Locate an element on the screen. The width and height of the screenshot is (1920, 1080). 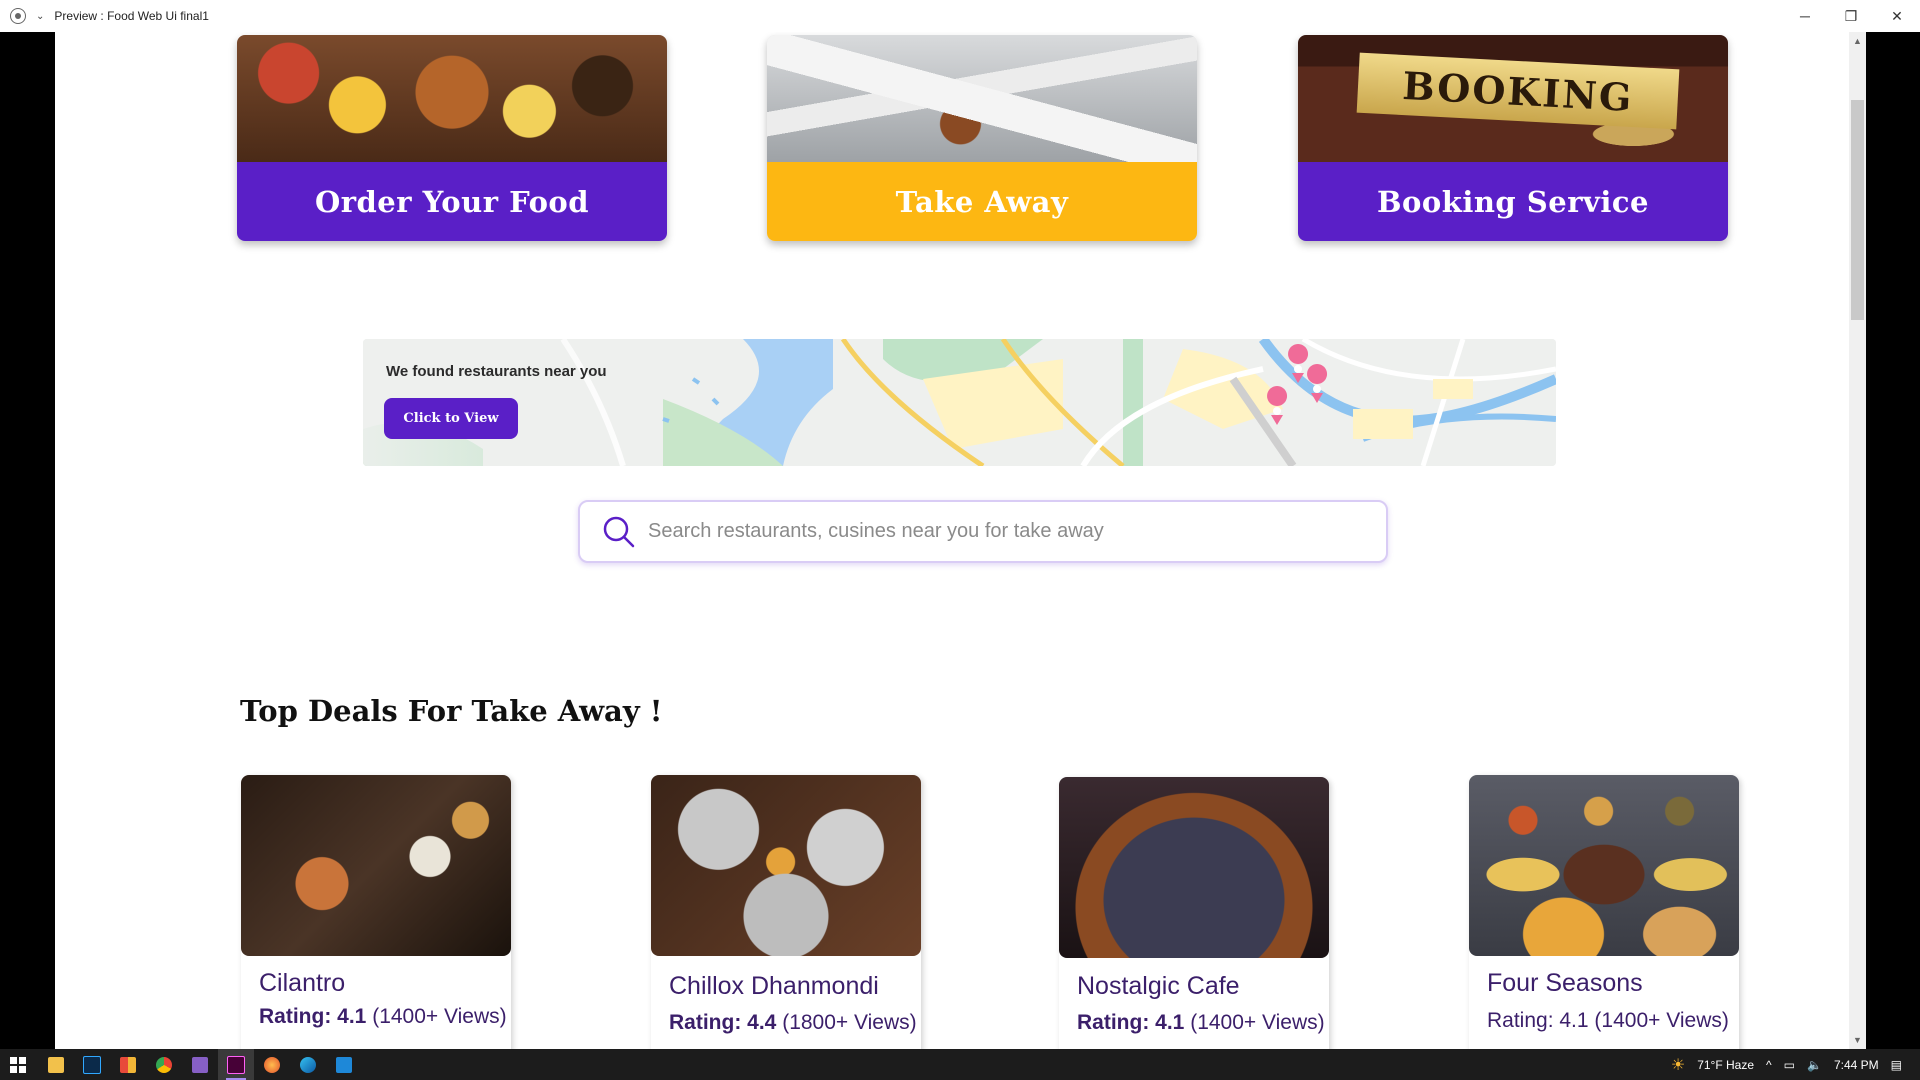
minimize-button: ─ is located at coordinates (1805, 16).